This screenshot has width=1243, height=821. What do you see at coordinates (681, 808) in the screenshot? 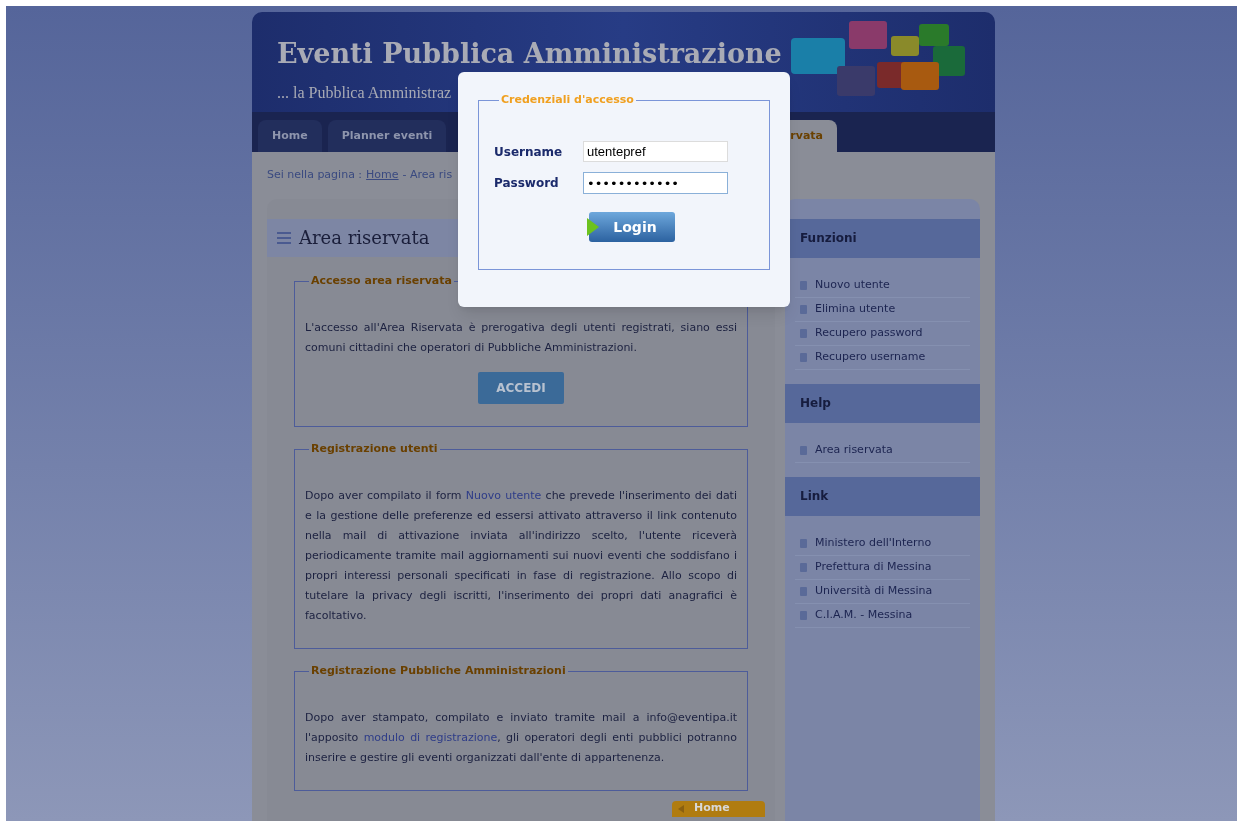
I see `back-arrow-icon` at bounding box center [681, 808].